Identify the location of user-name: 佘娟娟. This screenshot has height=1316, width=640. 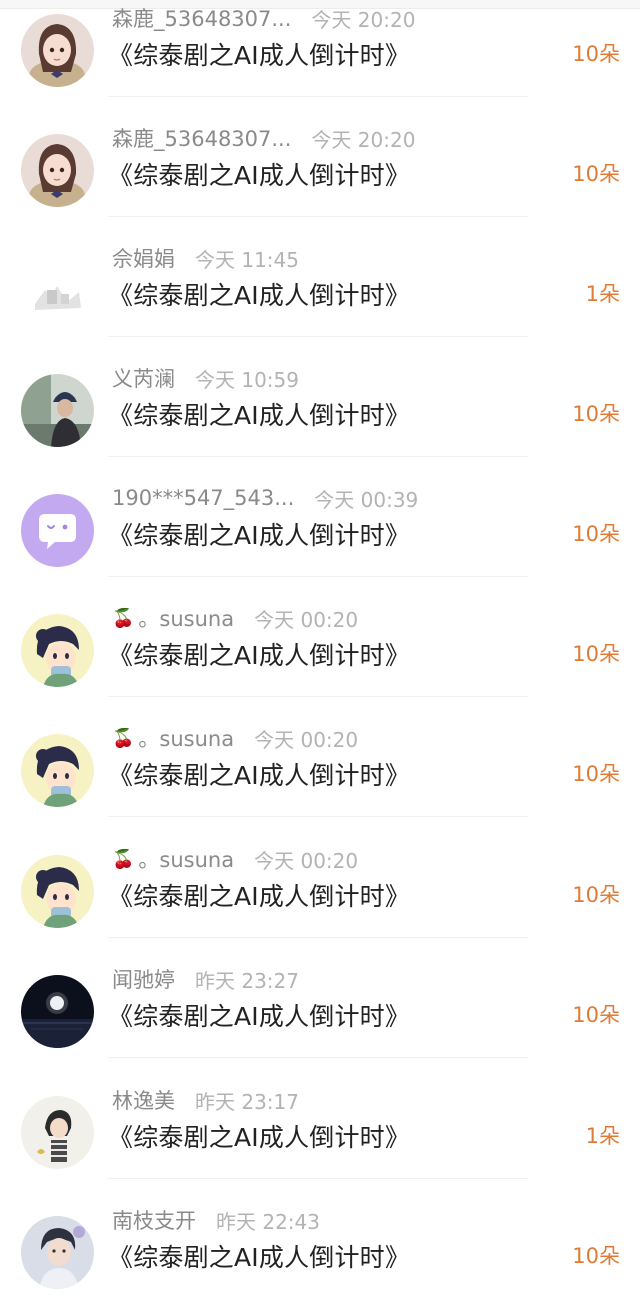
(143, 258).